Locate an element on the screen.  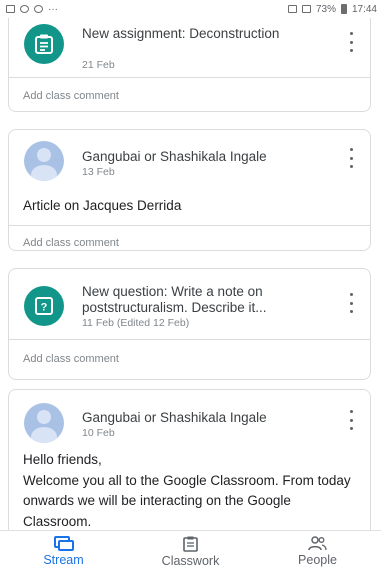
tab-classwork-label: Classwork is located at coordinates (190, 560).